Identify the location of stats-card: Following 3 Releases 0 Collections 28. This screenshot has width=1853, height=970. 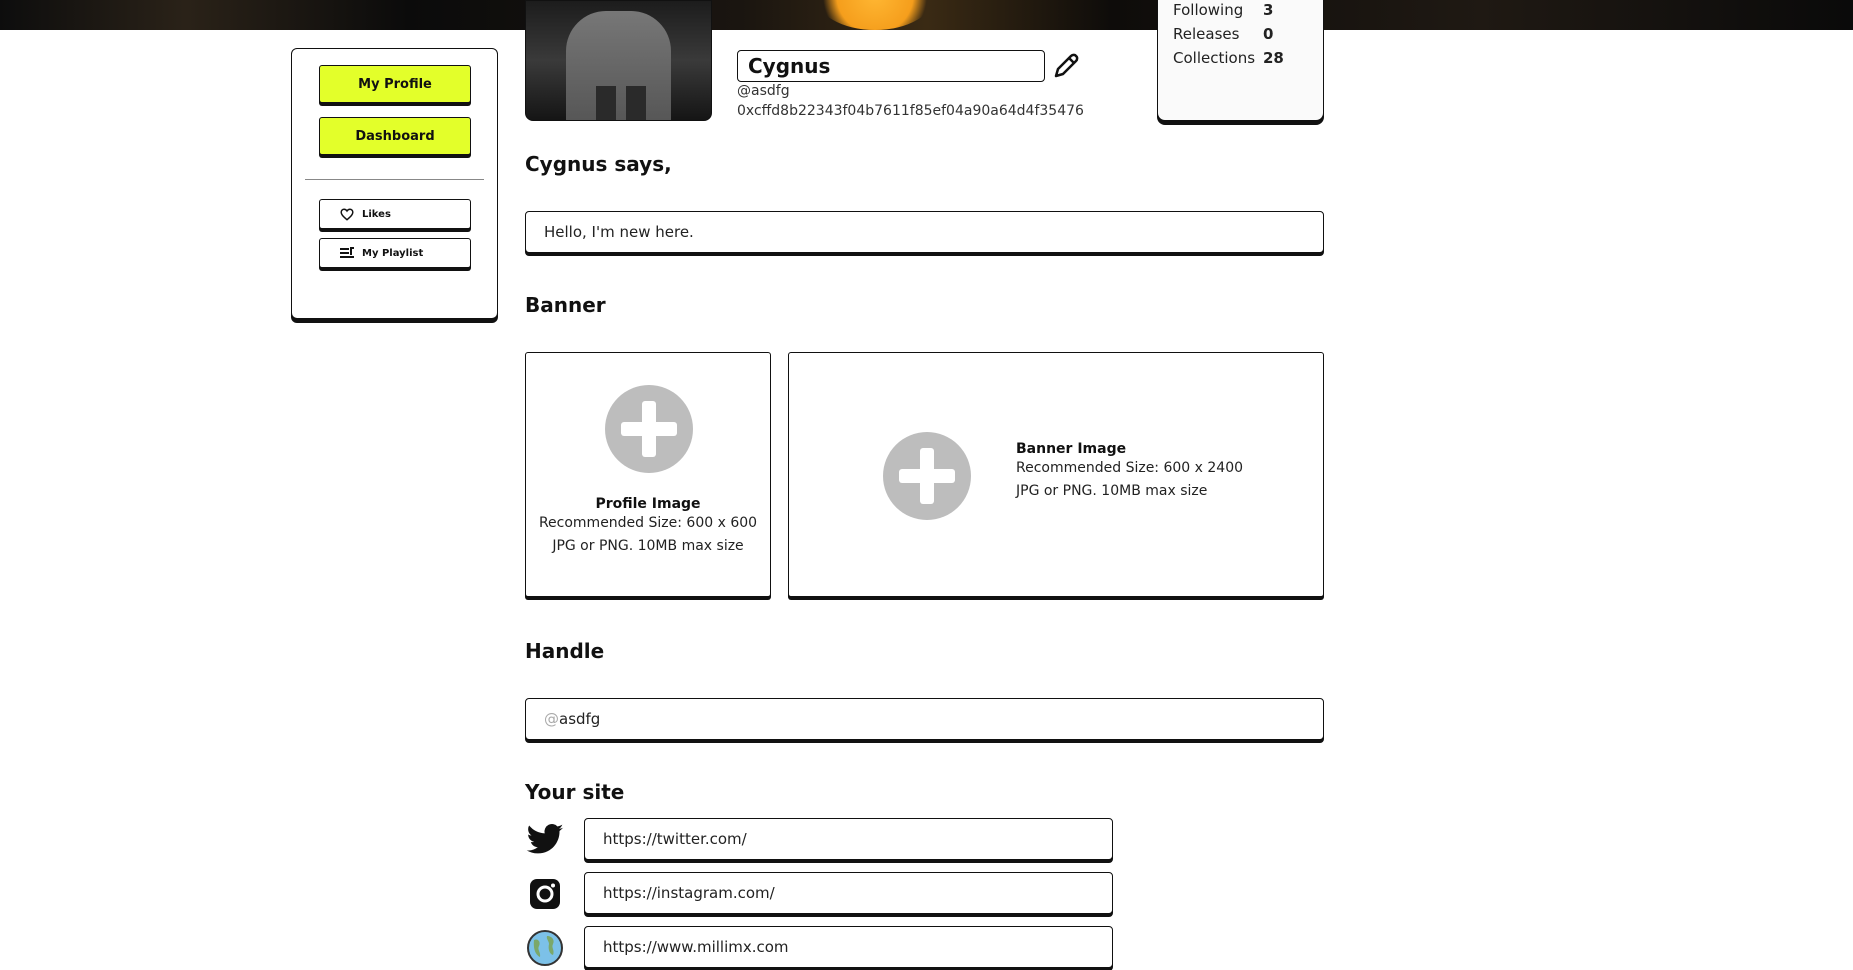
(1240, 60).